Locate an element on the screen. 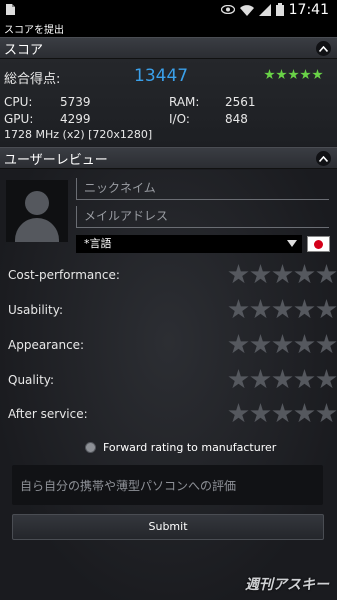 This screenshot has height=600, width=337. status-time: 17:41 is located at coordinates (308, 9).